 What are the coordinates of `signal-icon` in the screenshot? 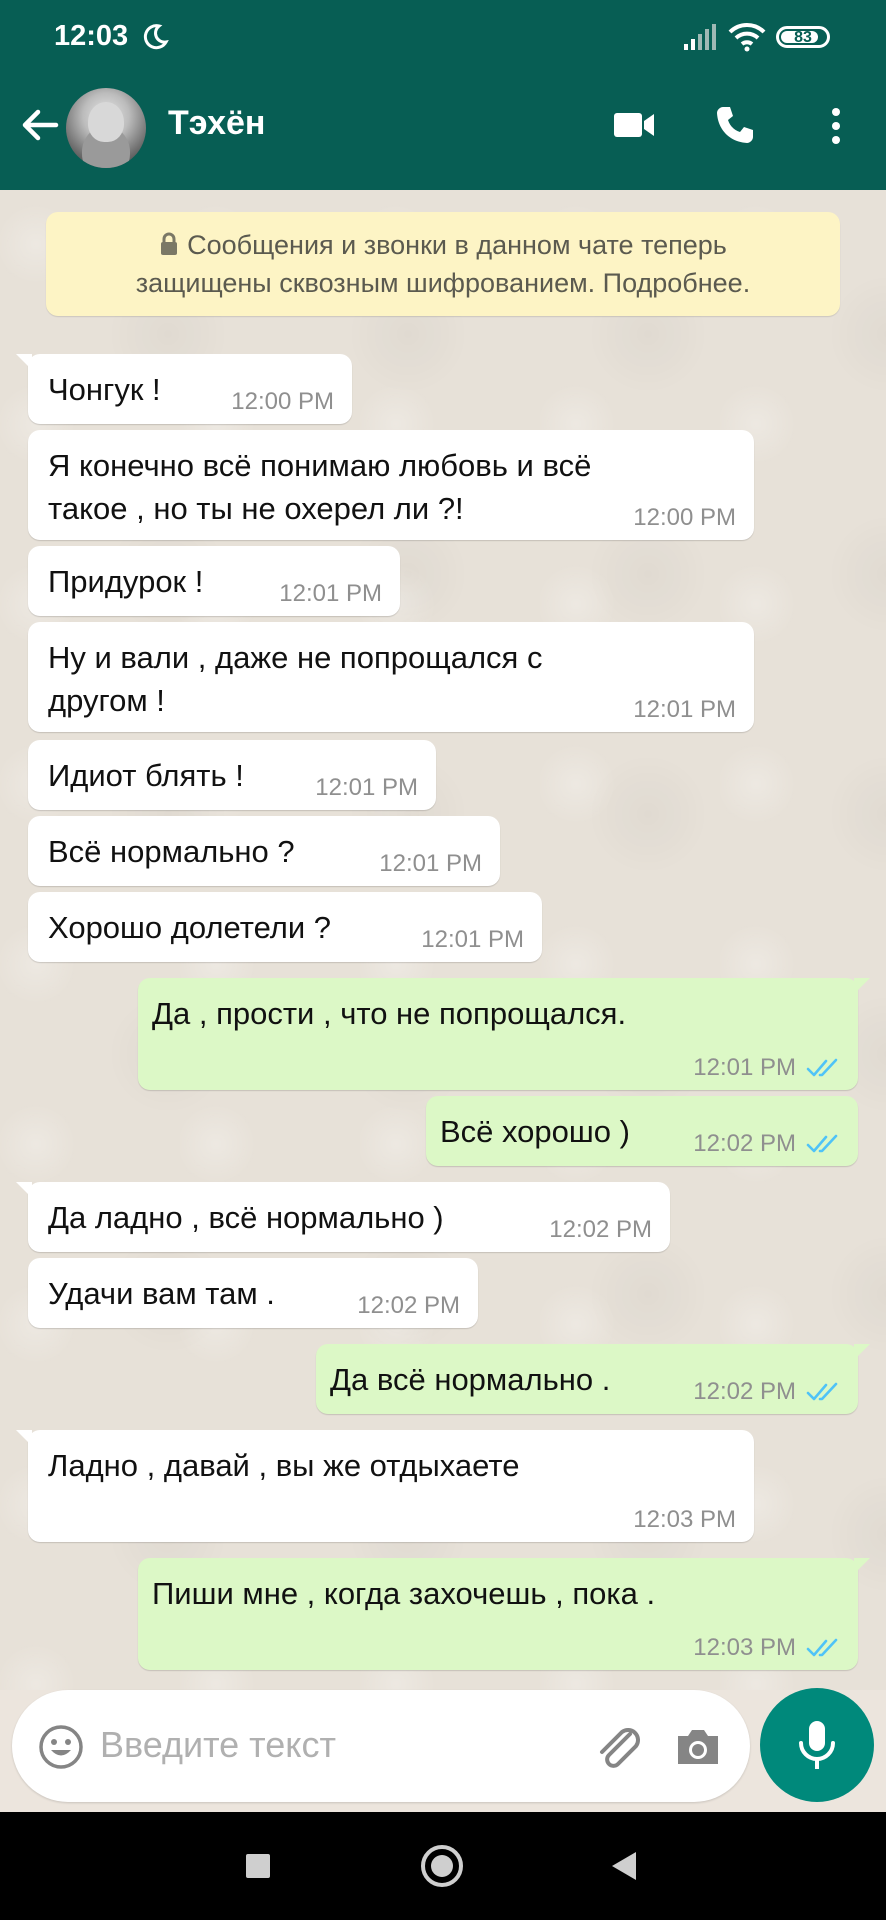 It's located at (700, 37).